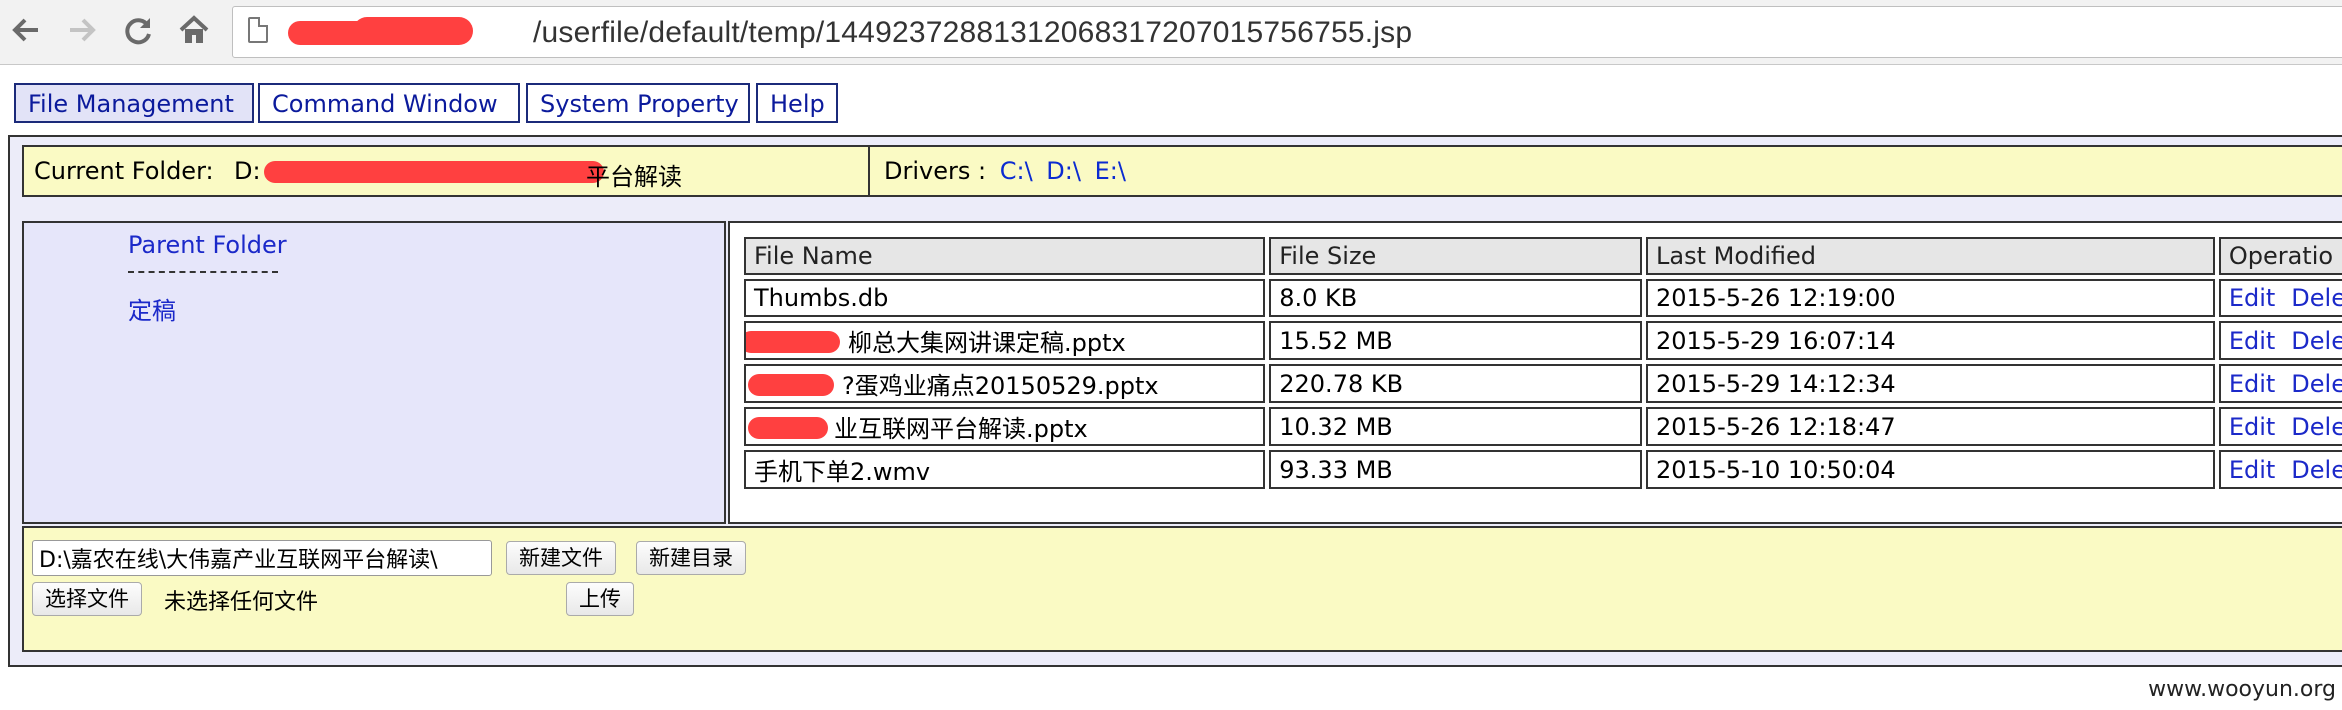  I want to click on reload-icon, so click(138, 31).